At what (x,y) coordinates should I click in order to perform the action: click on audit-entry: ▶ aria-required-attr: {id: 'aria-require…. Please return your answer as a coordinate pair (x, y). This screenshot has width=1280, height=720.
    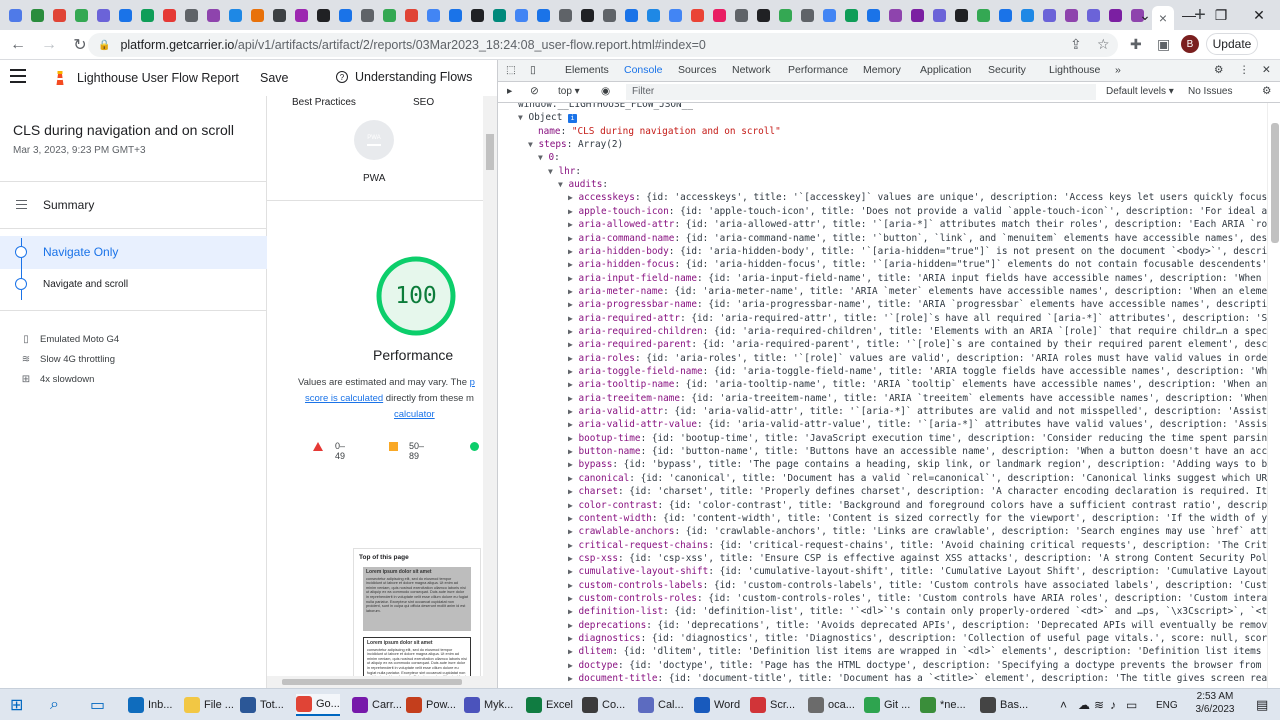
    Looking at the image, I should click on (917, 318).